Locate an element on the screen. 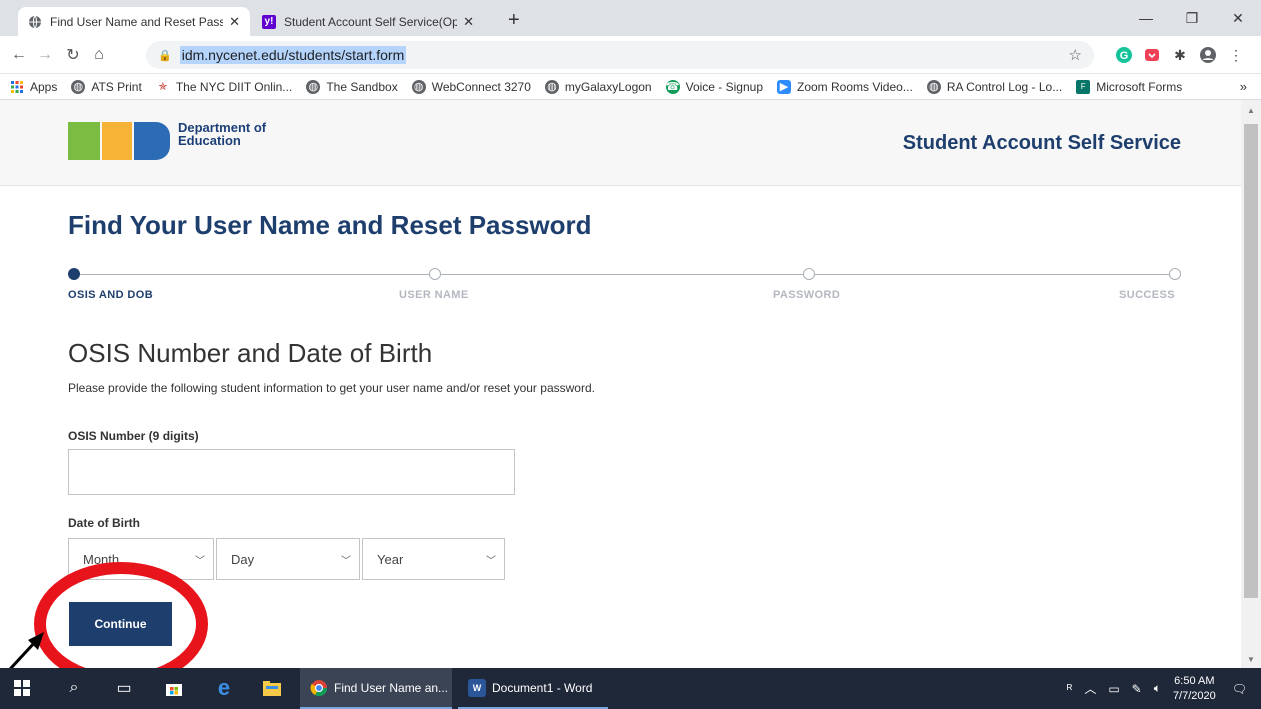 This screenshot has width=1261, height=709. step-dot-osis is located at coordinates (74, 274).